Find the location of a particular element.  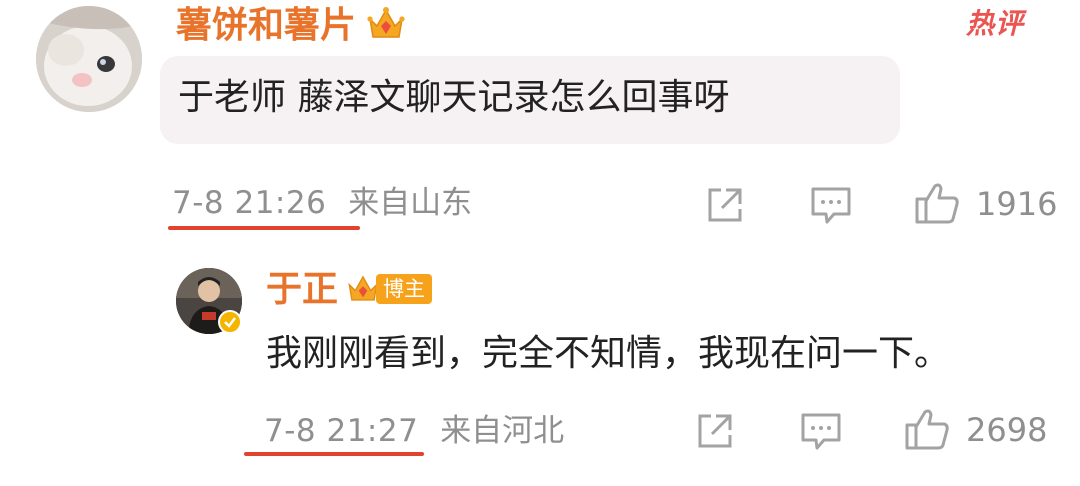

vip-crown-icon is located at coordinates (386, 25).